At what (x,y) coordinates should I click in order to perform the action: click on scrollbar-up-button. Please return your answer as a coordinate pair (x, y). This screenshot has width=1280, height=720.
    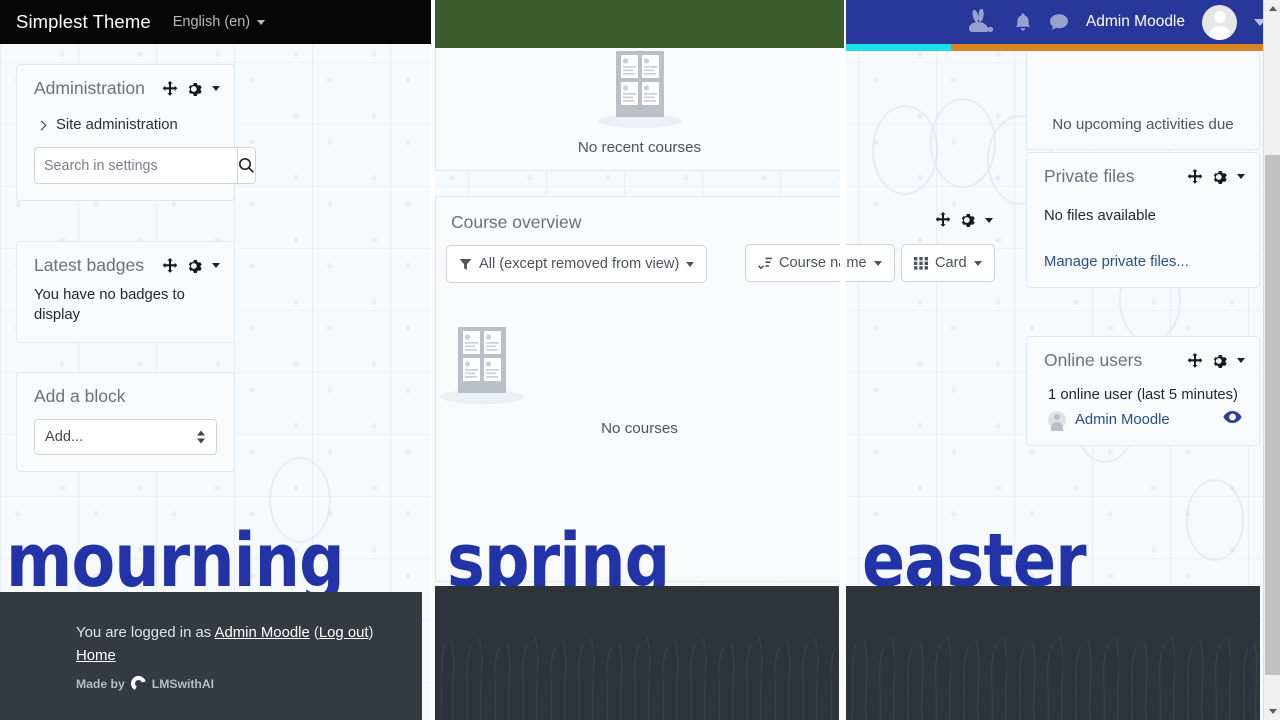
    Looking at the image, I should click on (1272, 8).